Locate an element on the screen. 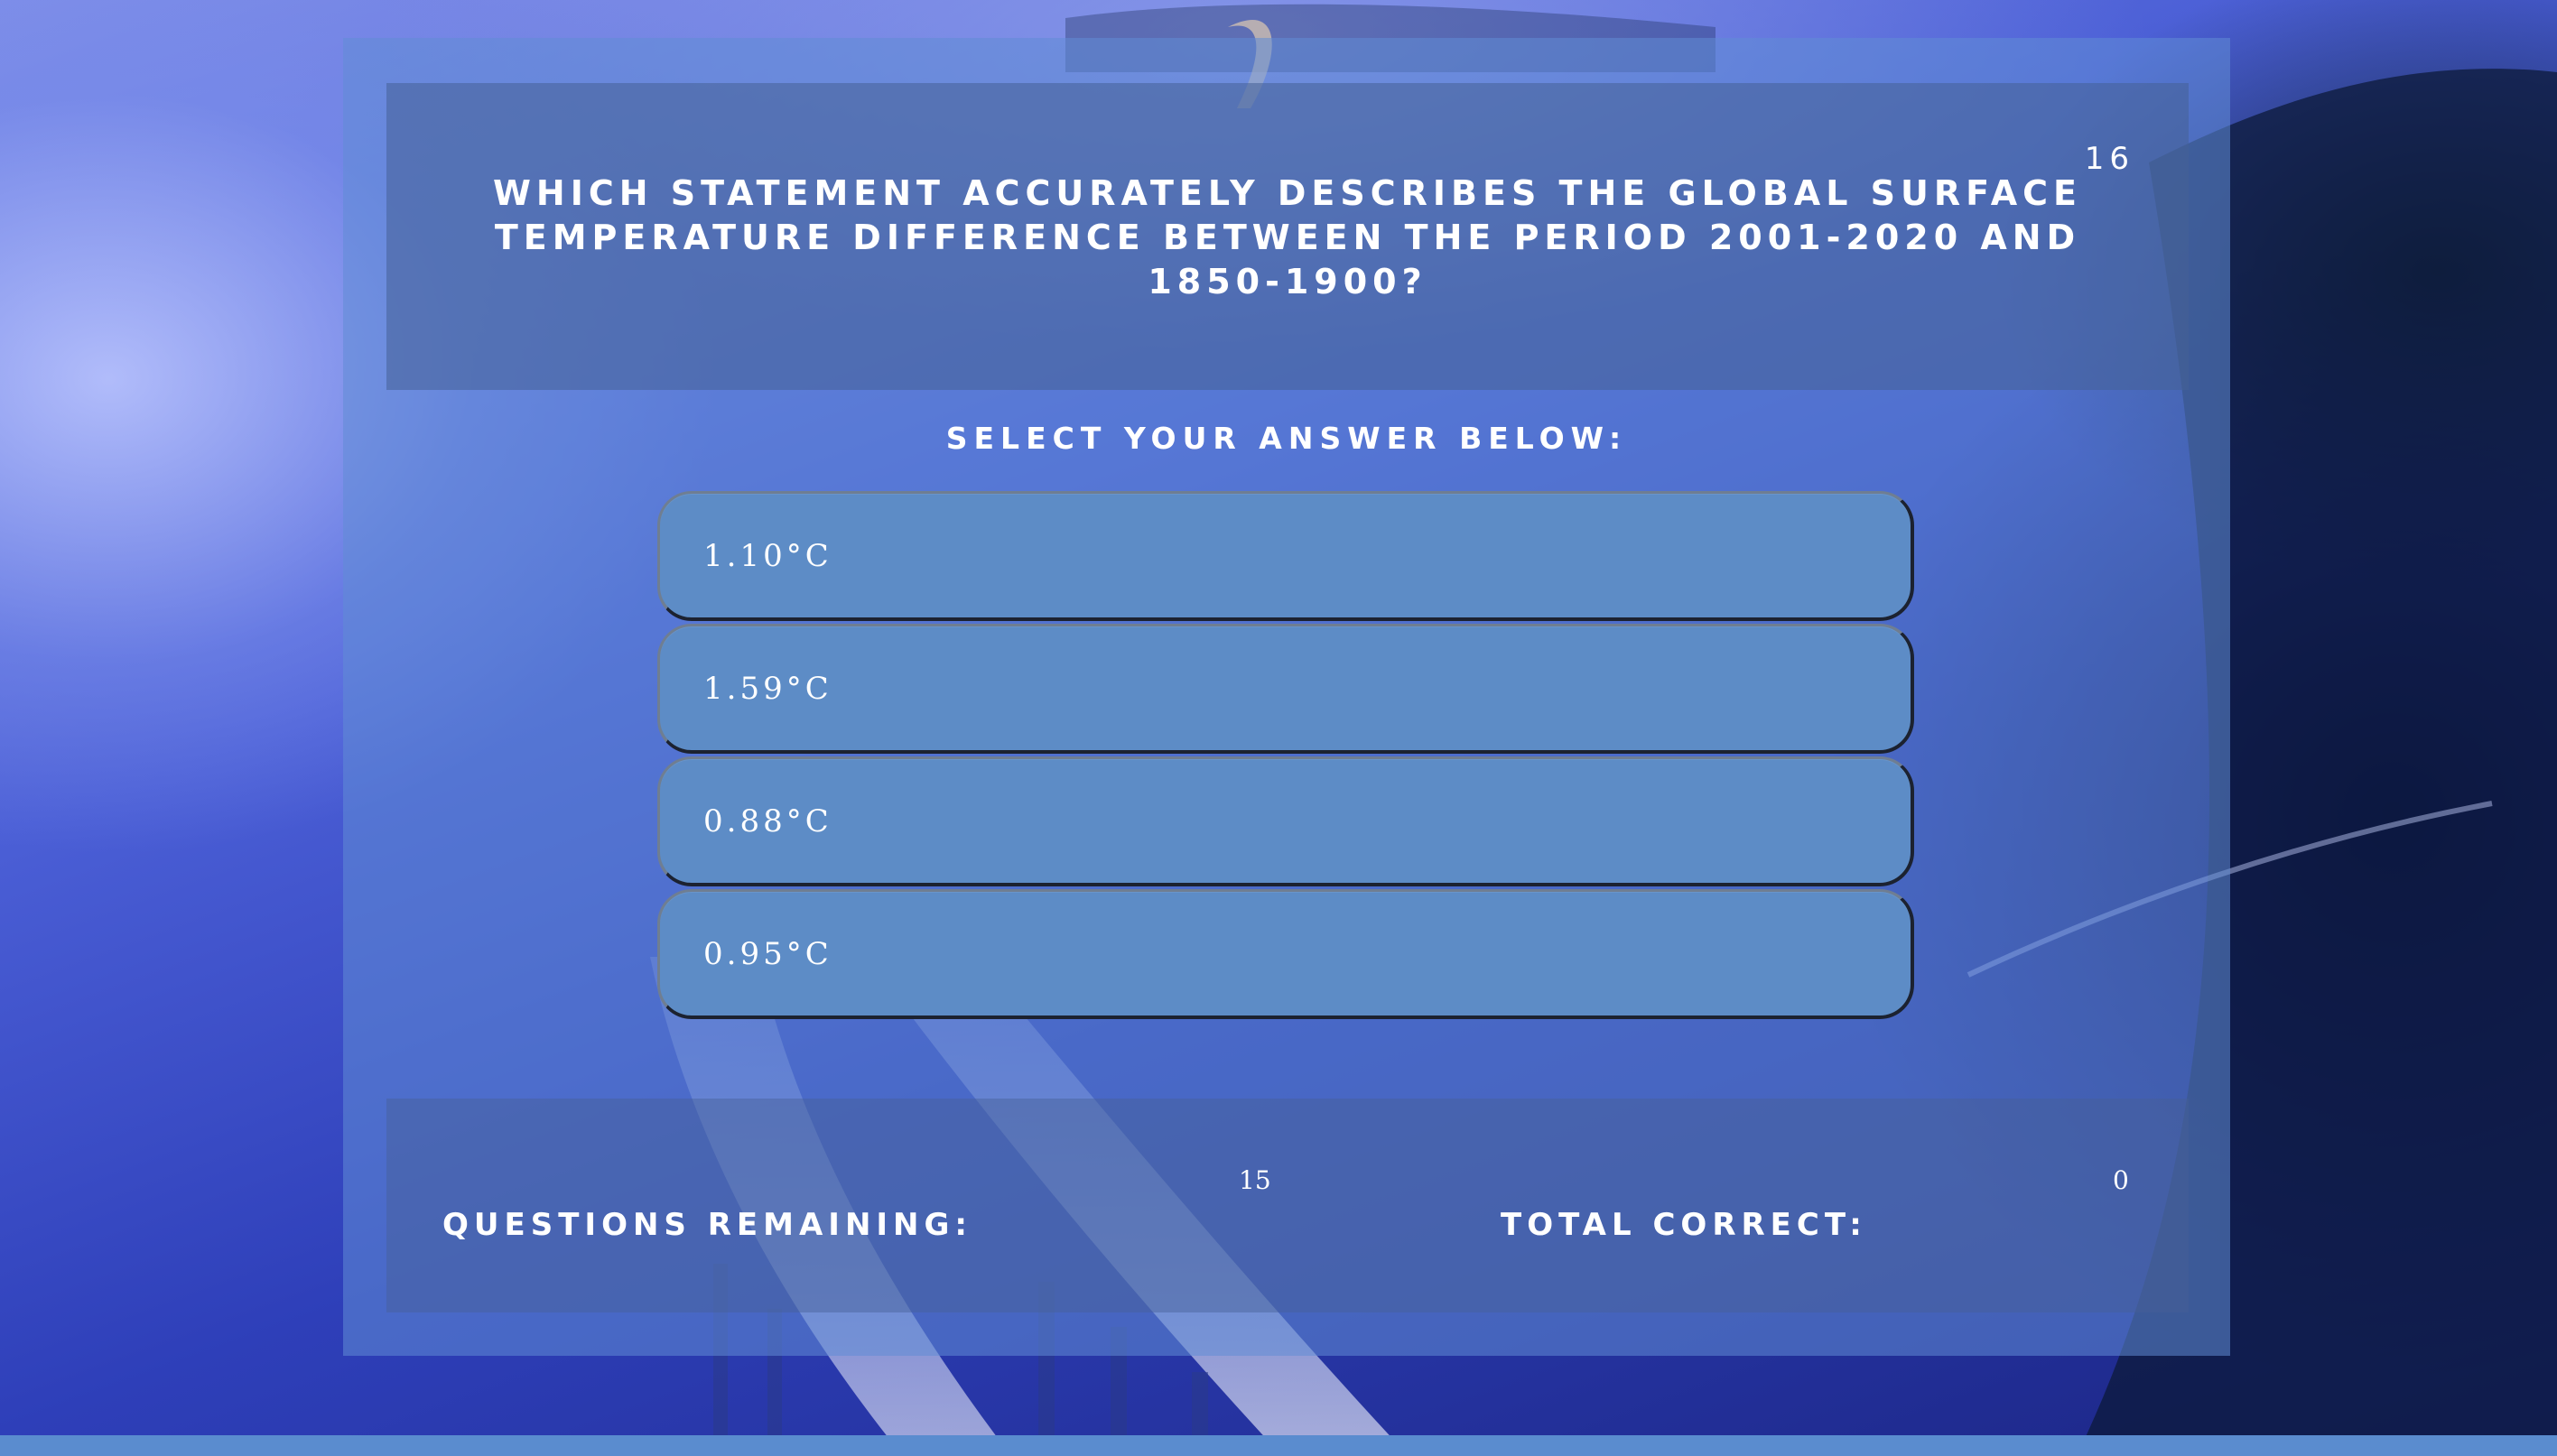 The image size is (2557, 1456). answer-button-2: 1.59°C is located at coordinates (1286, 689).